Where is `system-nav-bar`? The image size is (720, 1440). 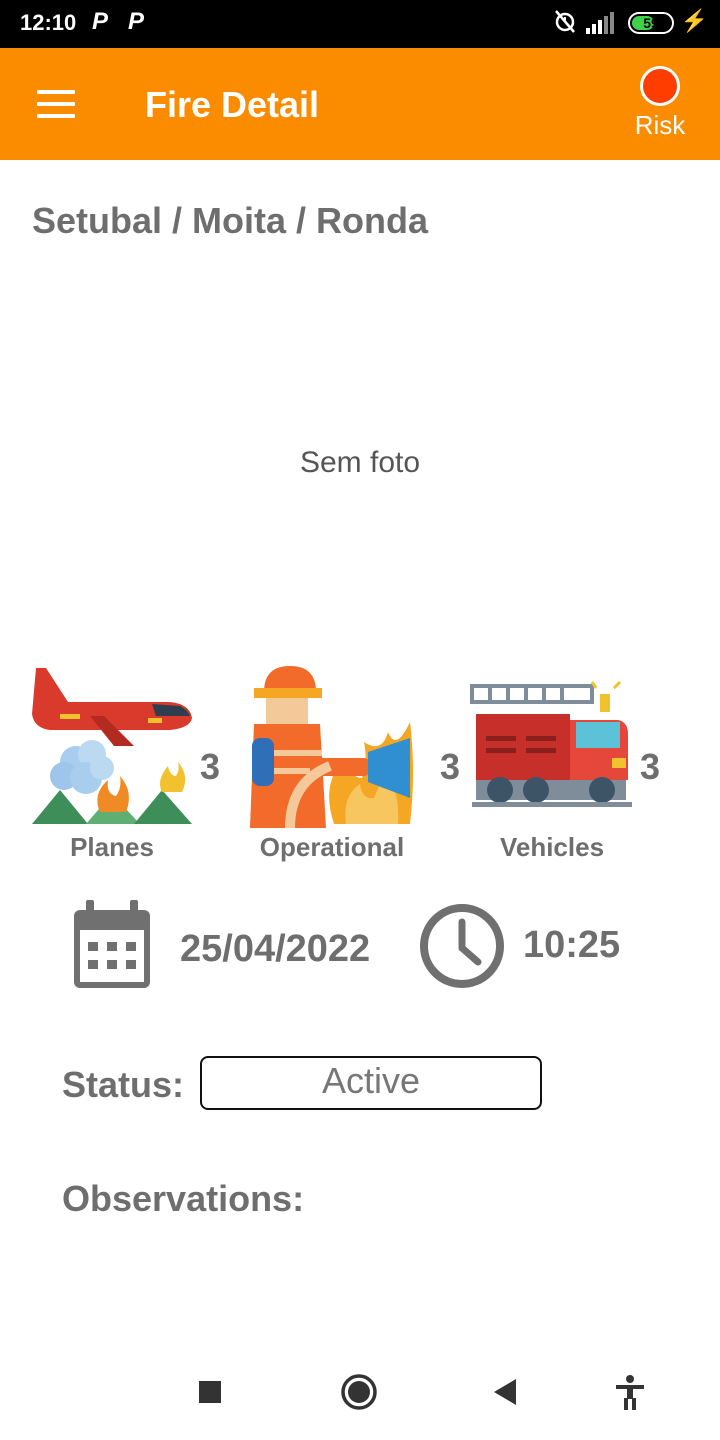
system-nav-bar is located at coordinates (360, 1392).